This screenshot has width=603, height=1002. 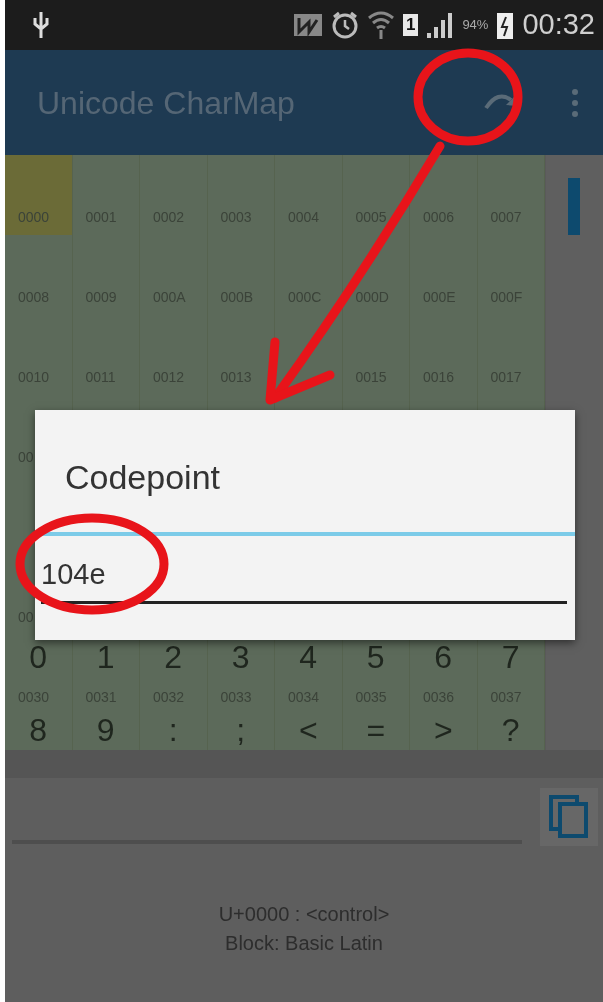 I want to click on alarm-icon, so click(x=344, y=25).